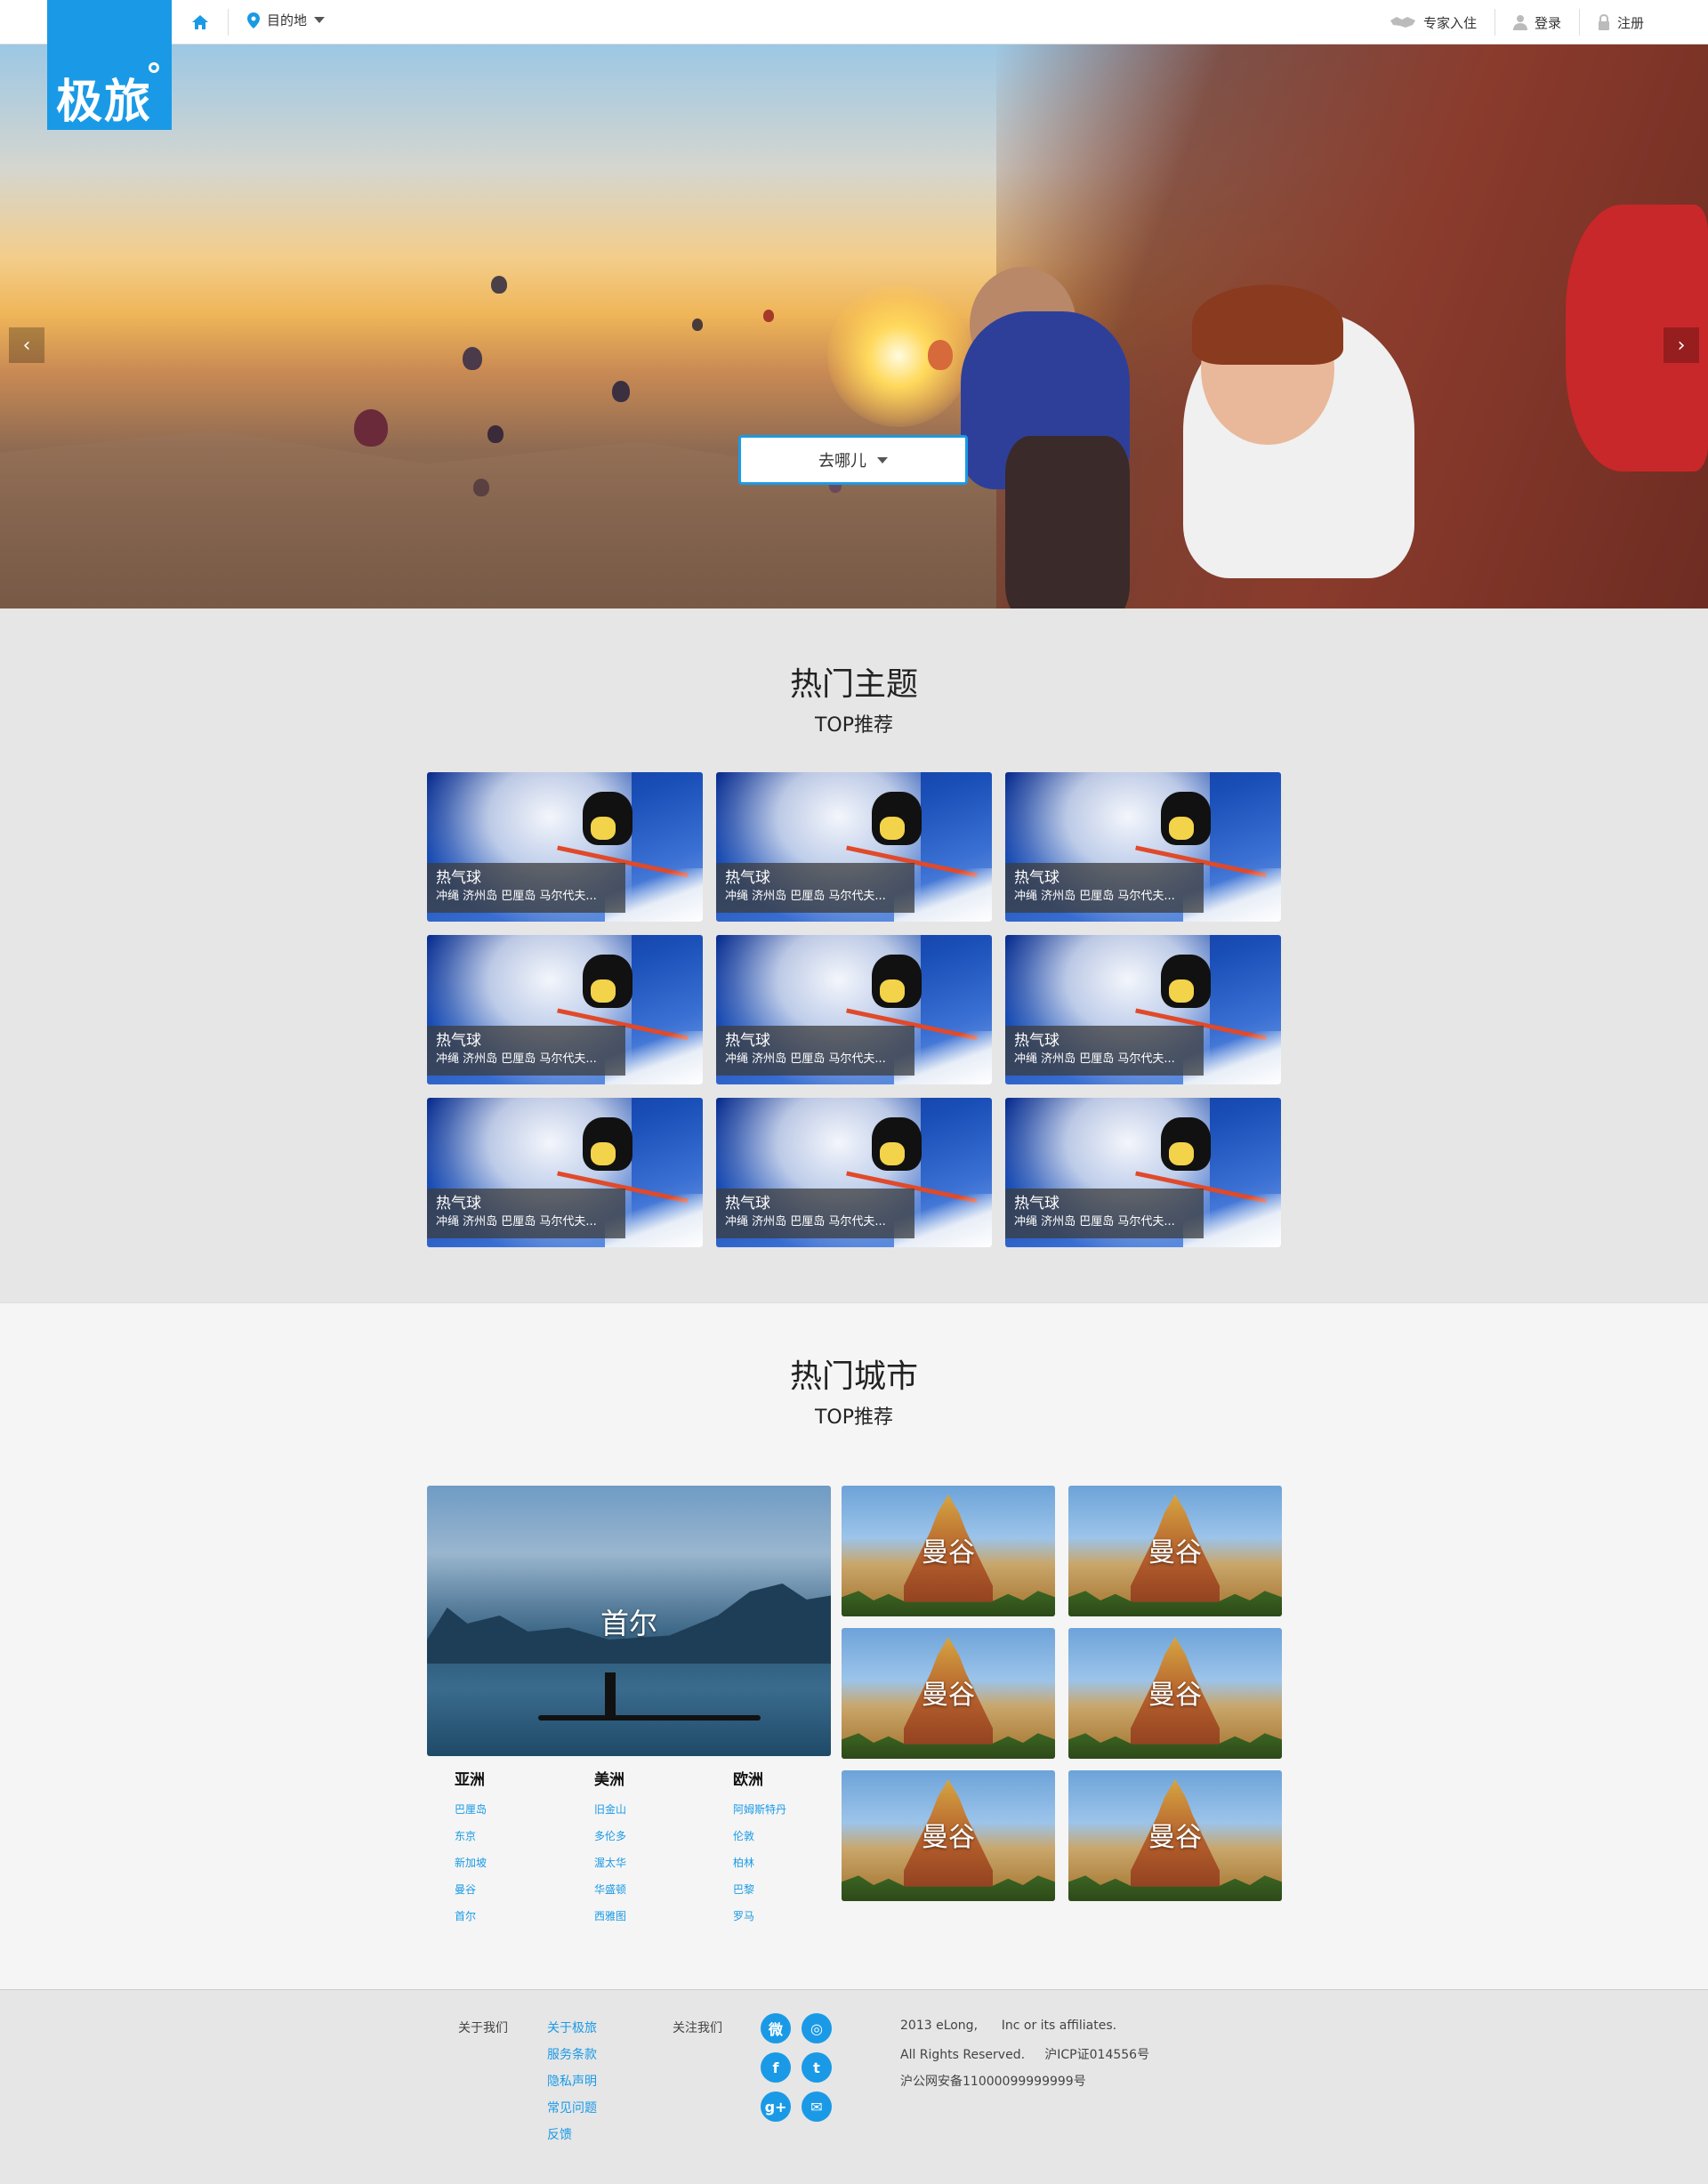 The width and height of the screenshot is (1708, 2184). I want to click on fisherman-image, so click(610, 1693).